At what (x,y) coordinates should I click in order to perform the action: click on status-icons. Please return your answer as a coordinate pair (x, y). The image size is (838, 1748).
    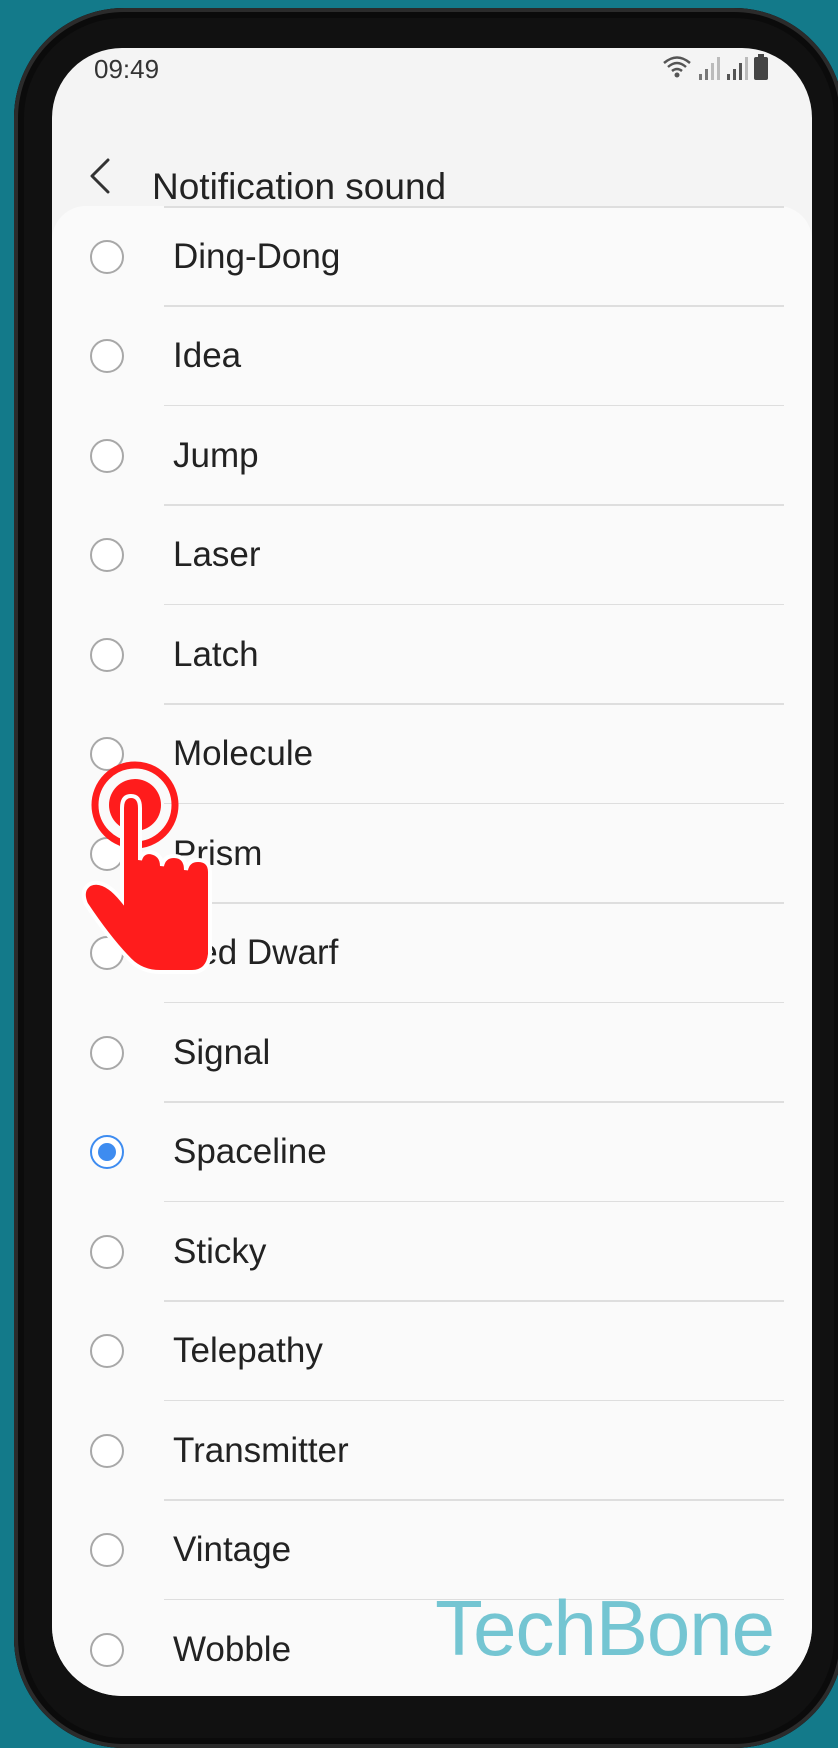
    Looking at the image, I should click on (715, 67).